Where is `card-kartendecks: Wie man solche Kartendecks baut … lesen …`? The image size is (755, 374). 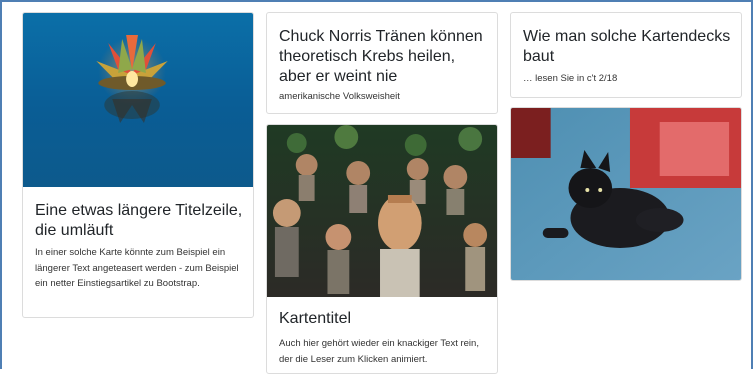 card-kartendecks: Wie man solche Kartendecks baut … lesen … is located at coordinates (626, 55).